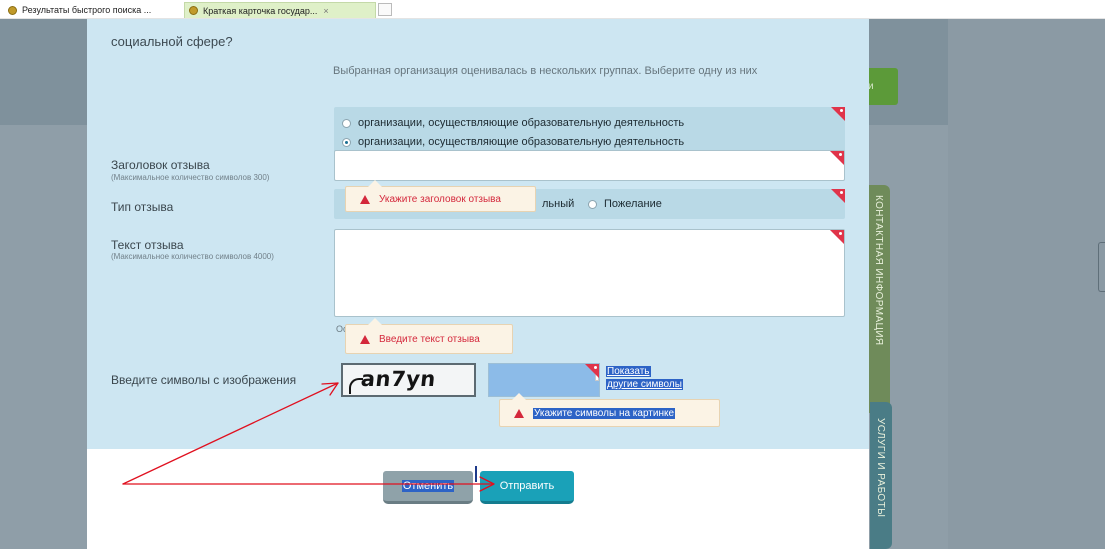 The image size is (1105, 549). I want to click on type-option-label: Пожелание, so click(633, 204).